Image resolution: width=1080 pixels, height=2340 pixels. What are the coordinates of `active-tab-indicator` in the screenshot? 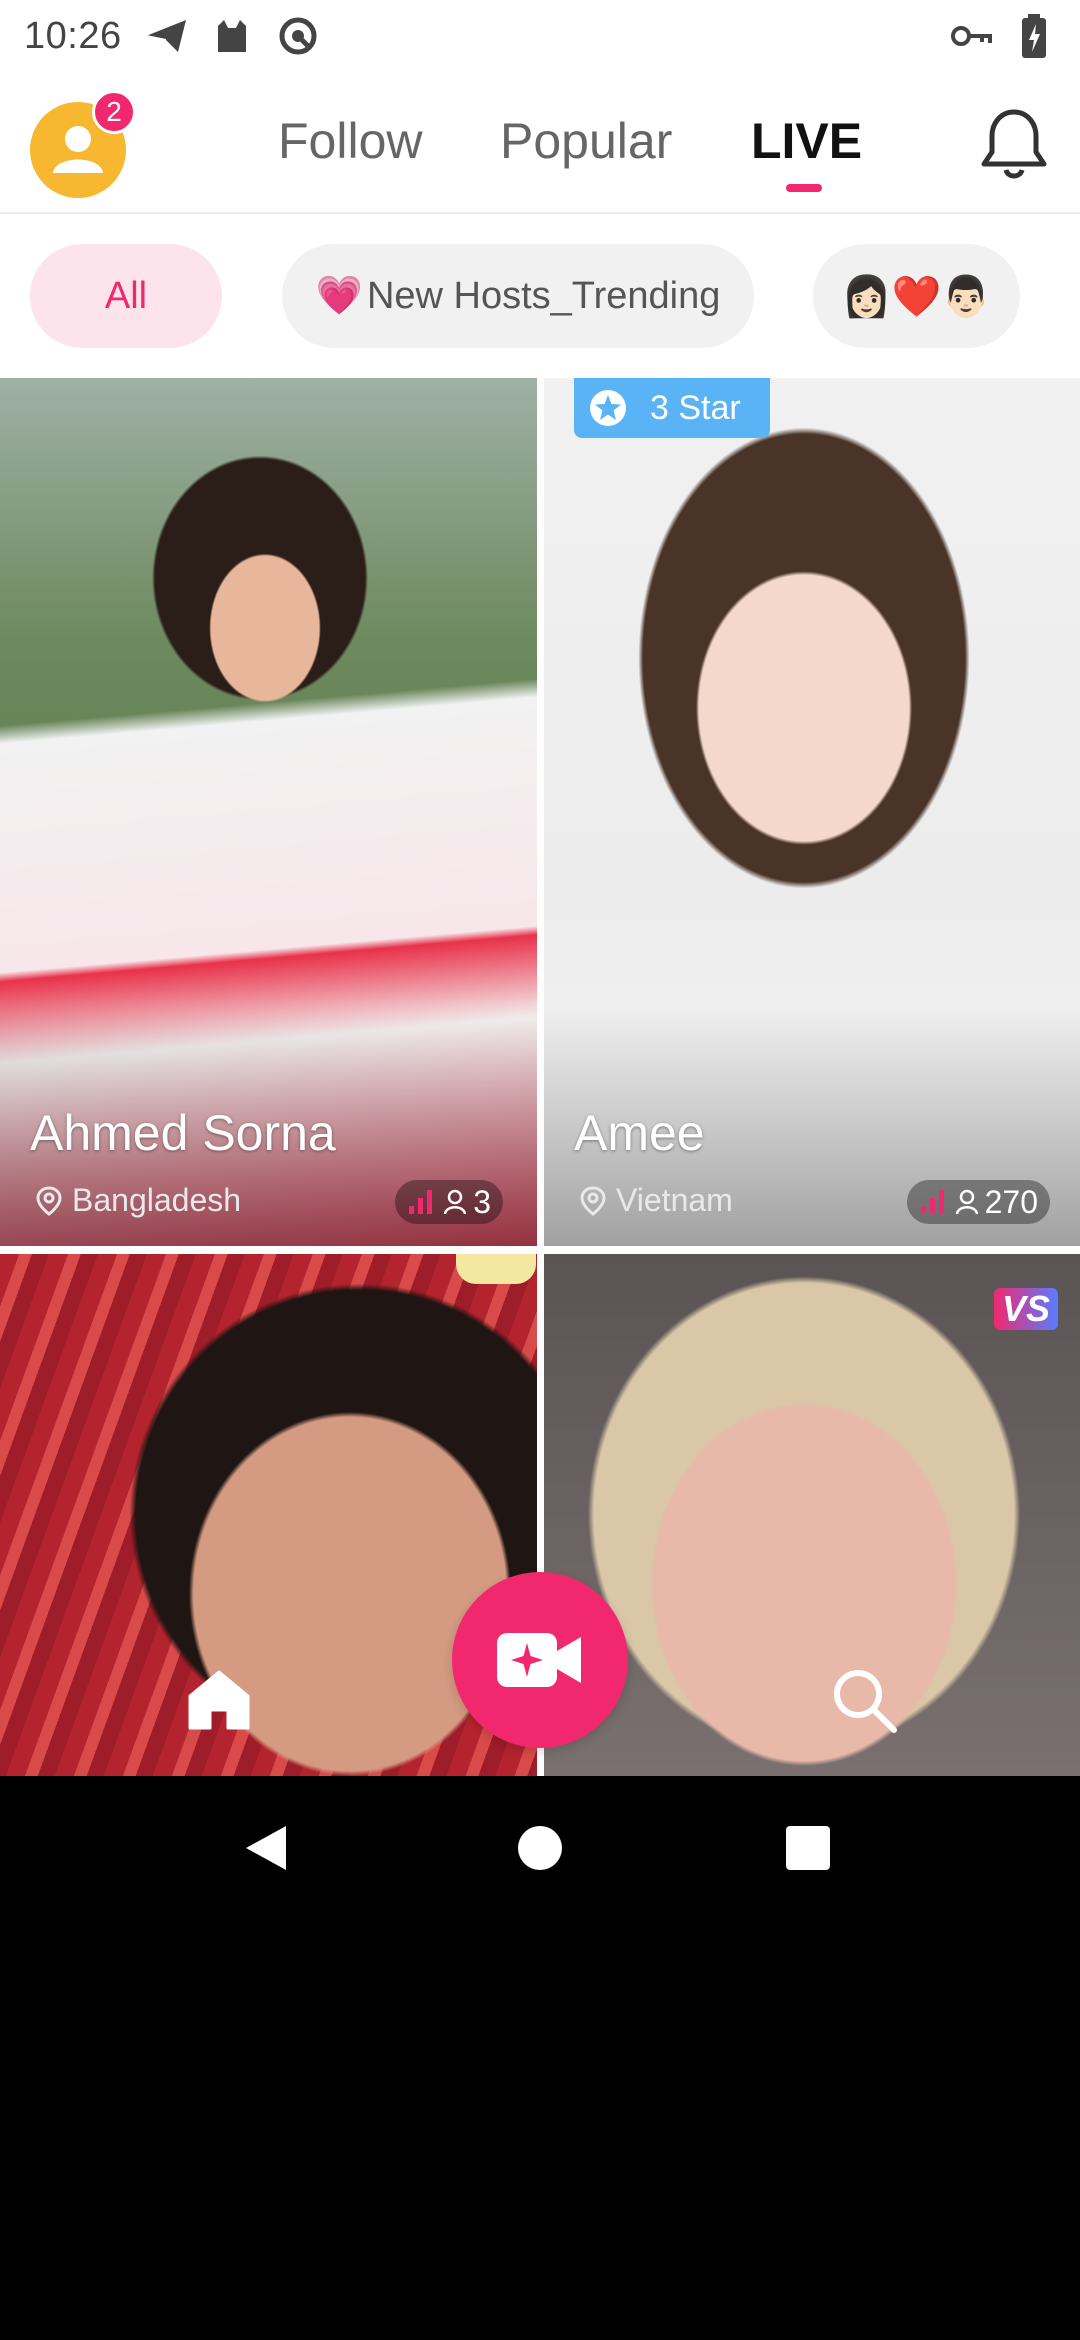 It's located at (804, 188).